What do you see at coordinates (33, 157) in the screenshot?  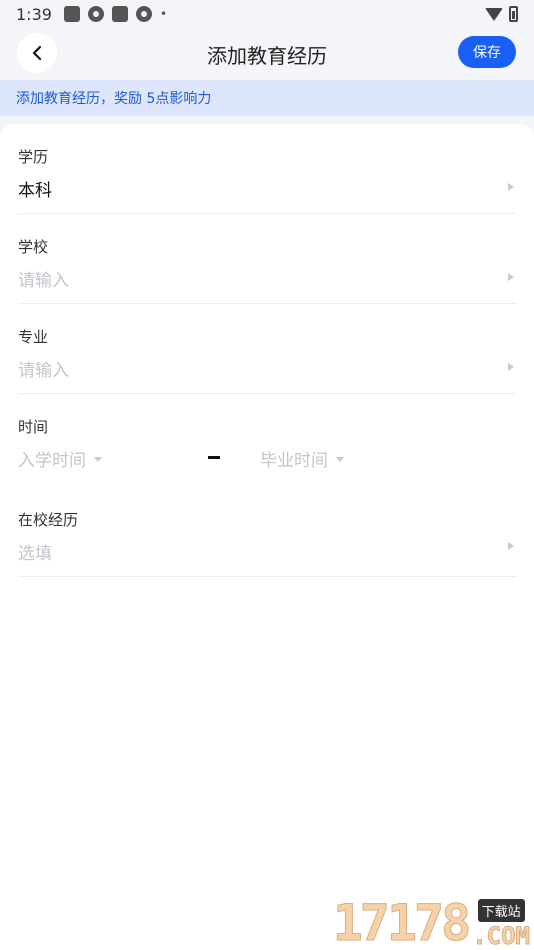 I see `degree-label: 学历` at bounding box center [33, 157].